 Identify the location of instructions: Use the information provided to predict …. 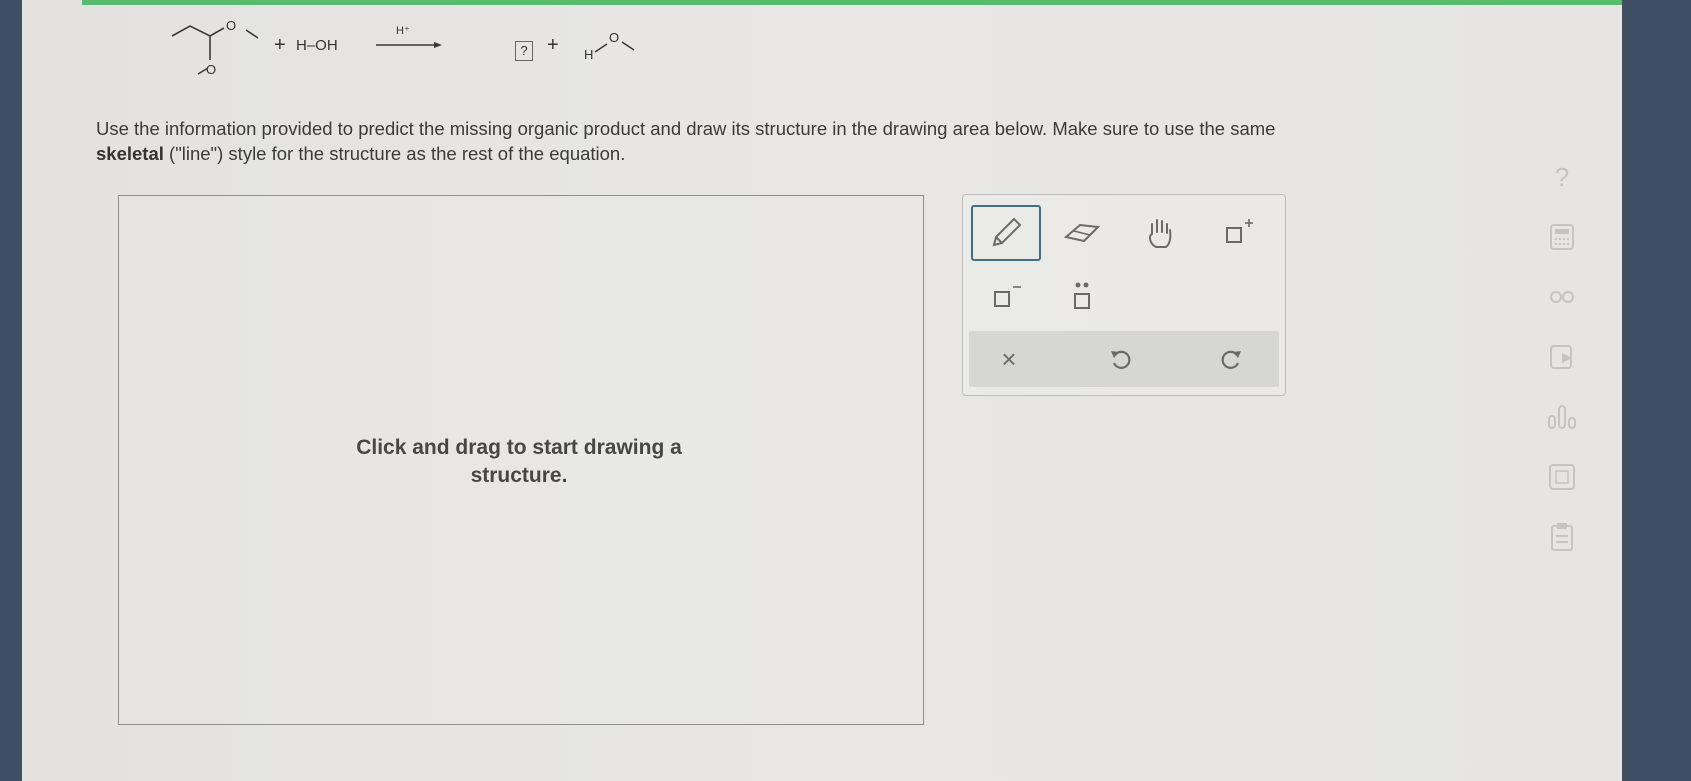
(796, 141).